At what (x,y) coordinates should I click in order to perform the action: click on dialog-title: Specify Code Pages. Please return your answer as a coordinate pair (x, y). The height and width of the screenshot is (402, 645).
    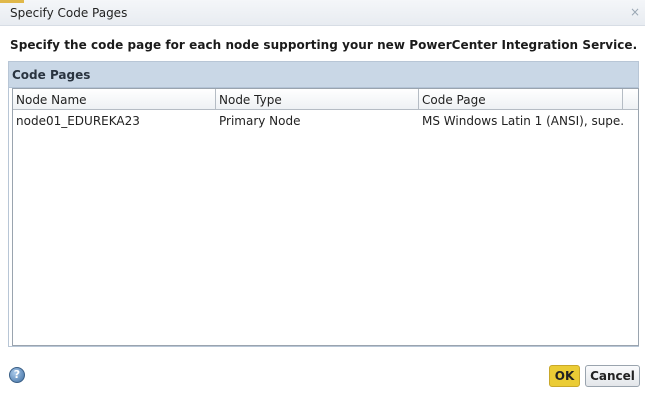
    Looking at the image, I should click on (69, 13).